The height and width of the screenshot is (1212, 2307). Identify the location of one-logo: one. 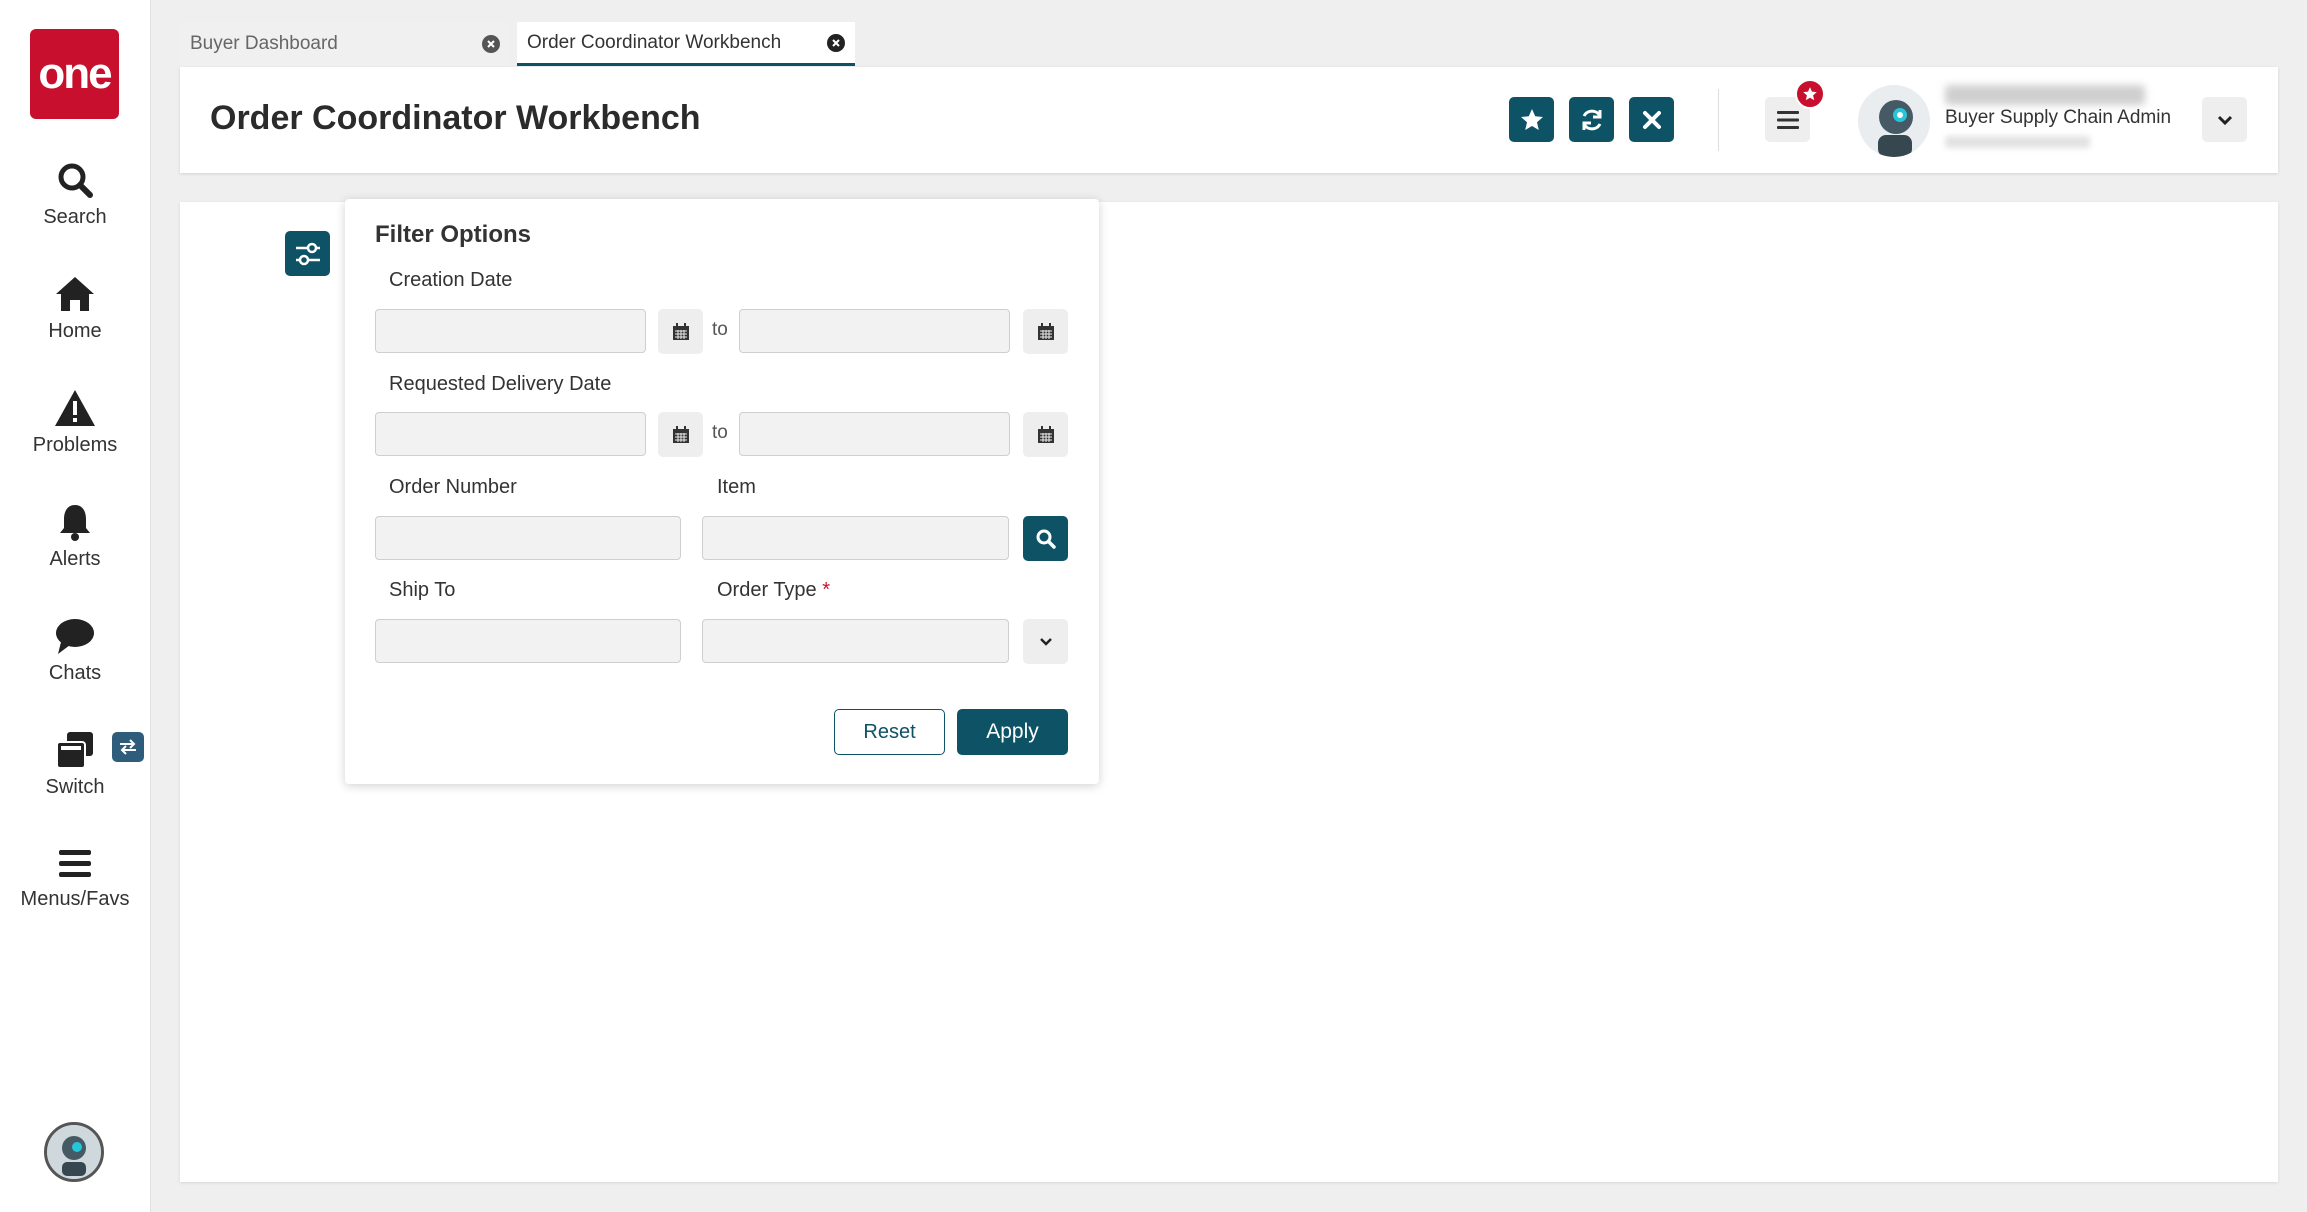
(74, 74).